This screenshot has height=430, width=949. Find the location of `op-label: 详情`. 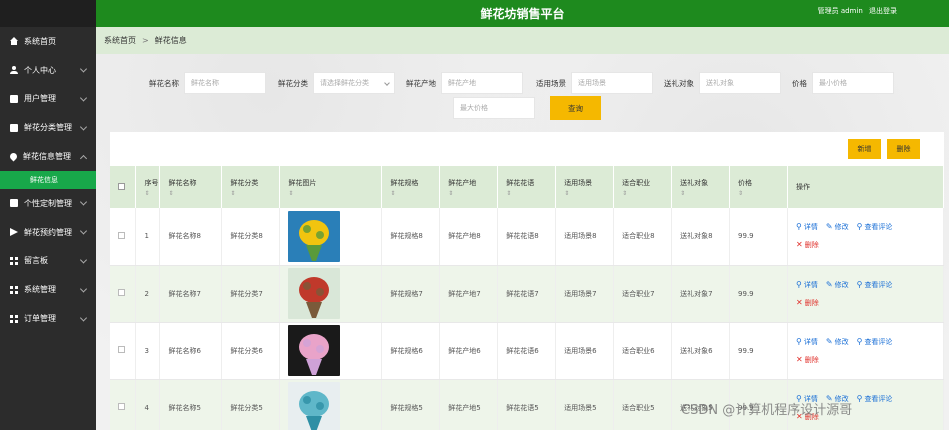

op-label: 详情 is located at coordinates (810, 284).